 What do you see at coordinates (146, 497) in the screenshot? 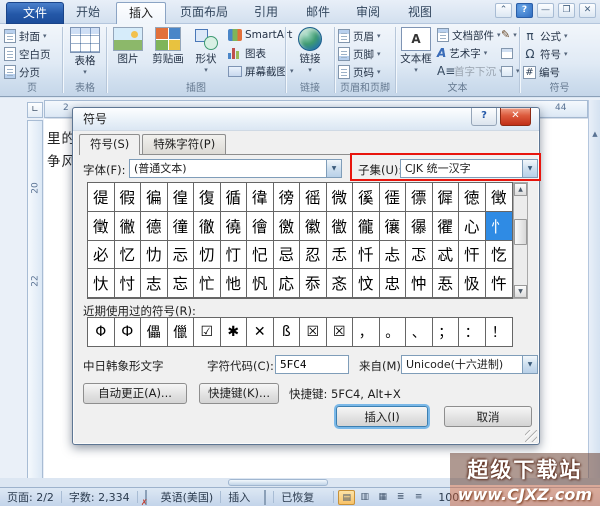
I see `spellcheck-icon` at bounding box center [146, 497].